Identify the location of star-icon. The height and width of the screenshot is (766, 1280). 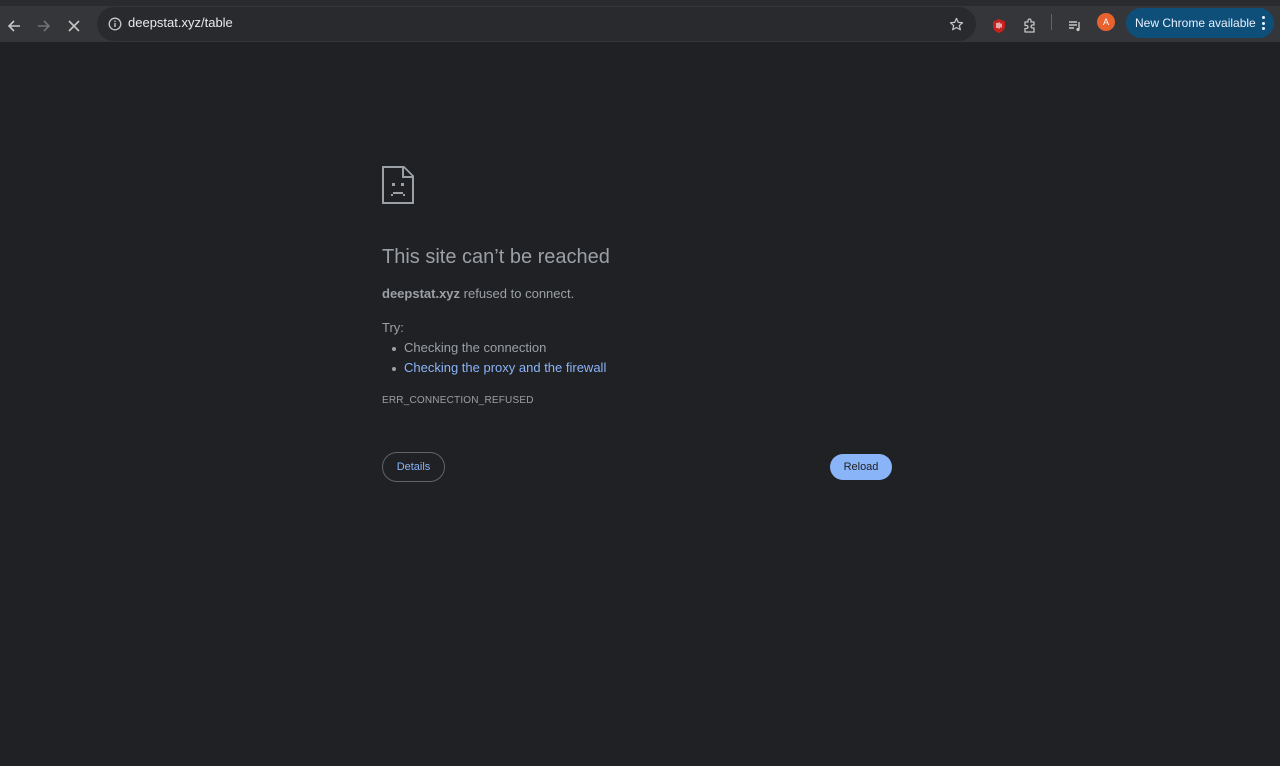
(956, 24).